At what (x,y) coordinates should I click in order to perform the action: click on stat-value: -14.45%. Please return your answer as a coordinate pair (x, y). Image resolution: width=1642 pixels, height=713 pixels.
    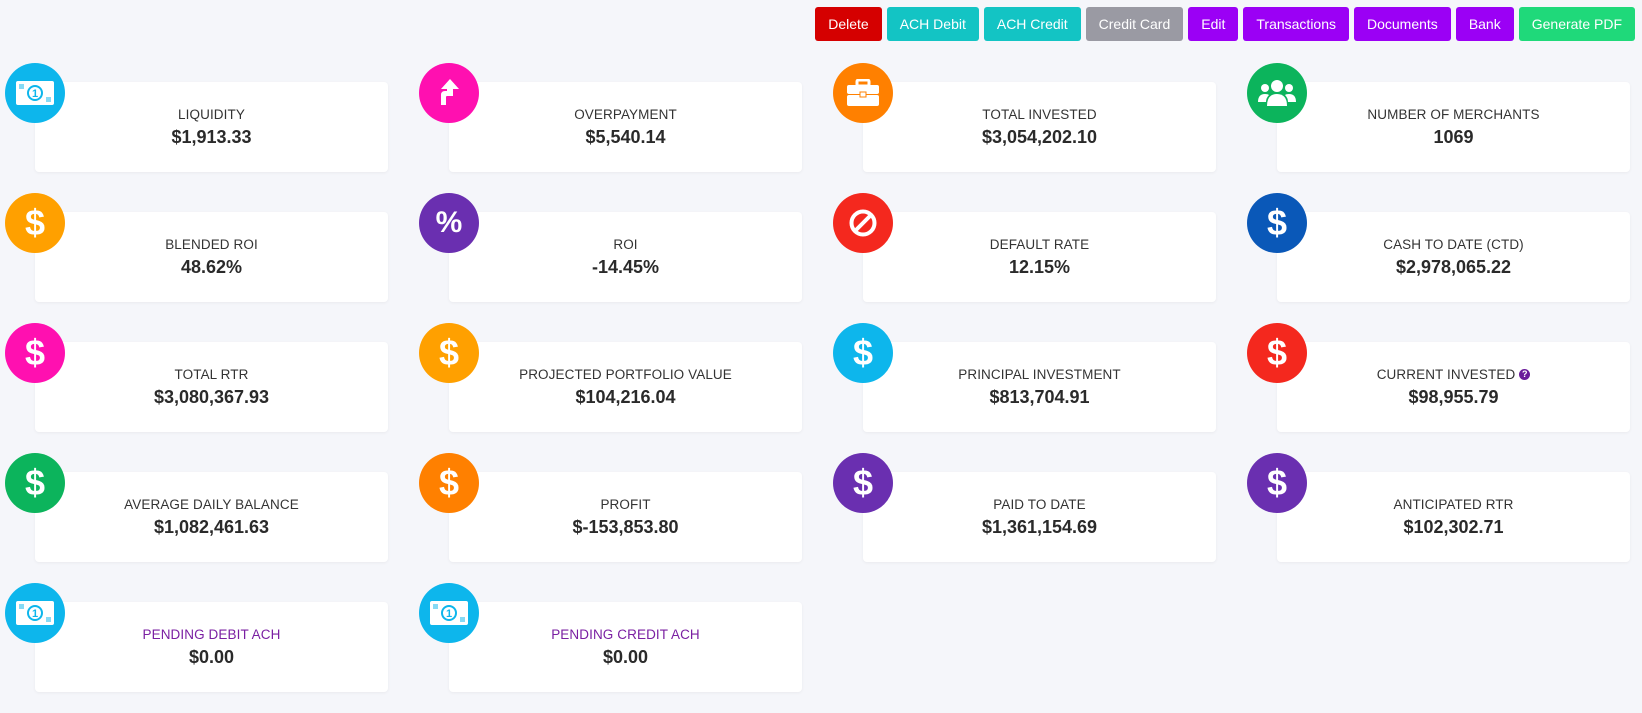
    Looking at the image, I should click on (625, 266).